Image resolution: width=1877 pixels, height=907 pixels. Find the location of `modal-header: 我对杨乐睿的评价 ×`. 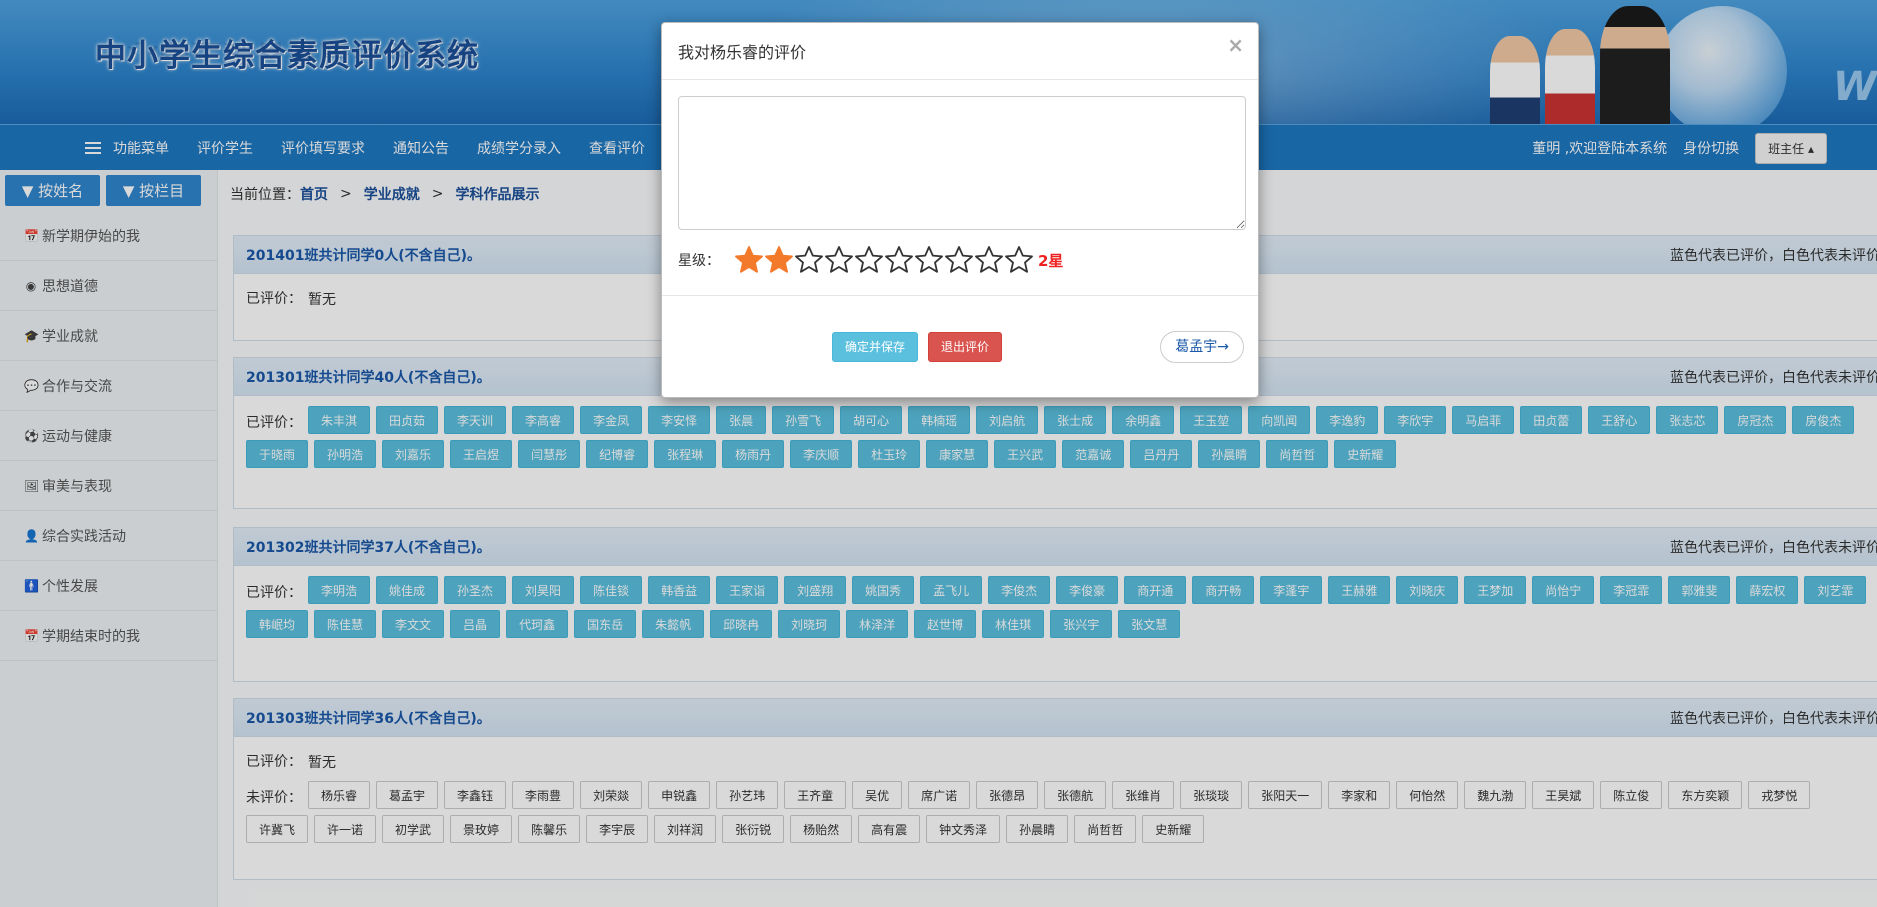

modal-header: 我对杨乐睿的评价 × is located at coordinates (960, 51).